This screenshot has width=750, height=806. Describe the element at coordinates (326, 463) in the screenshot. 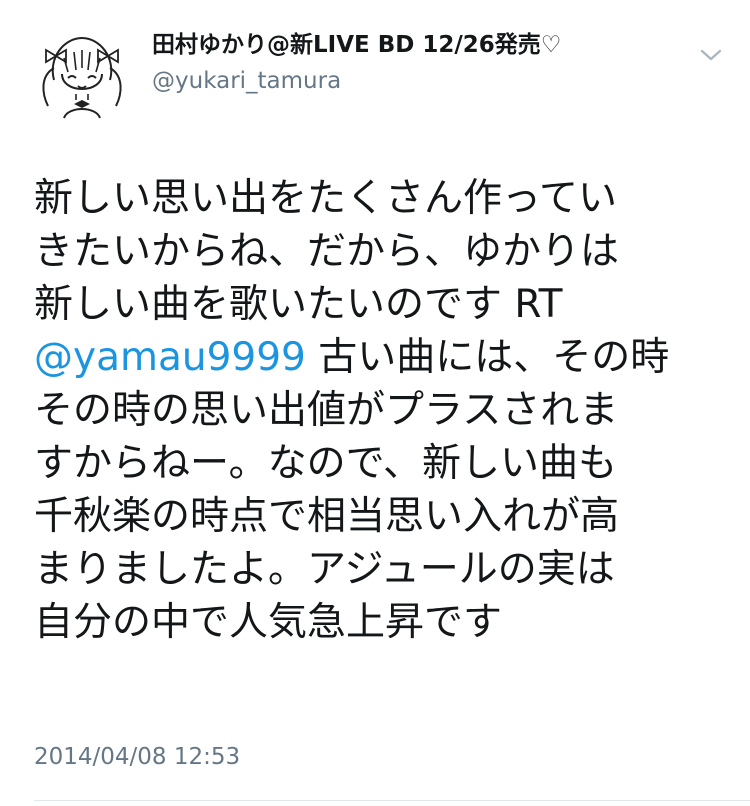

I see `tweet-line: すからねー。なので、新しい曲も` at that location.